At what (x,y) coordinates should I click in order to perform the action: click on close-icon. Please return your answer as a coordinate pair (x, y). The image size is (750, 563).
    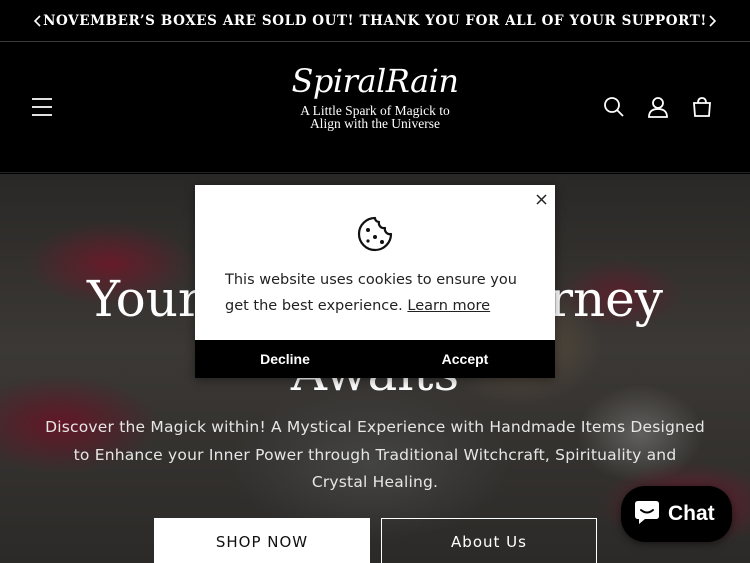
    Looking at the image, I should click on (541, 199).